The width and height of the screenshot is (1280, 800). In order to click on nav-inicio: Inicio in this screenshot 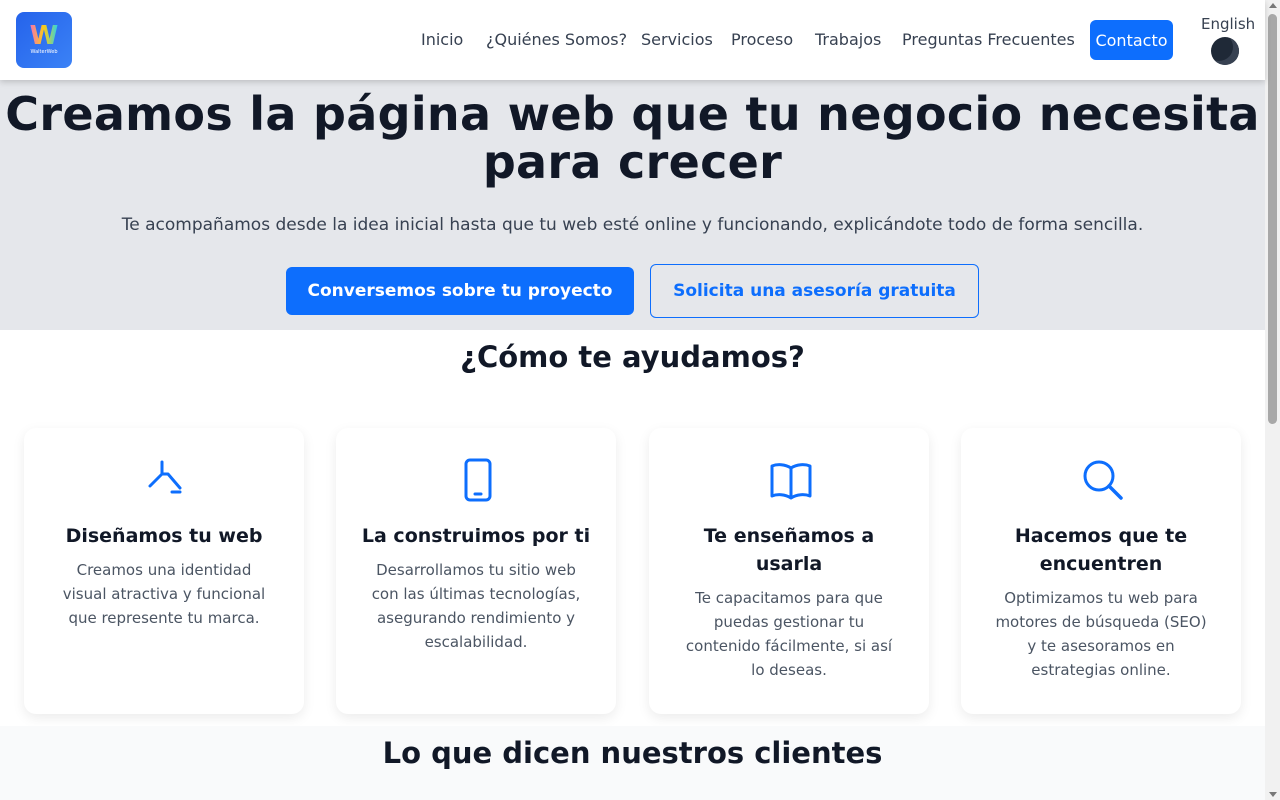, I will do `click(442, 39)`.